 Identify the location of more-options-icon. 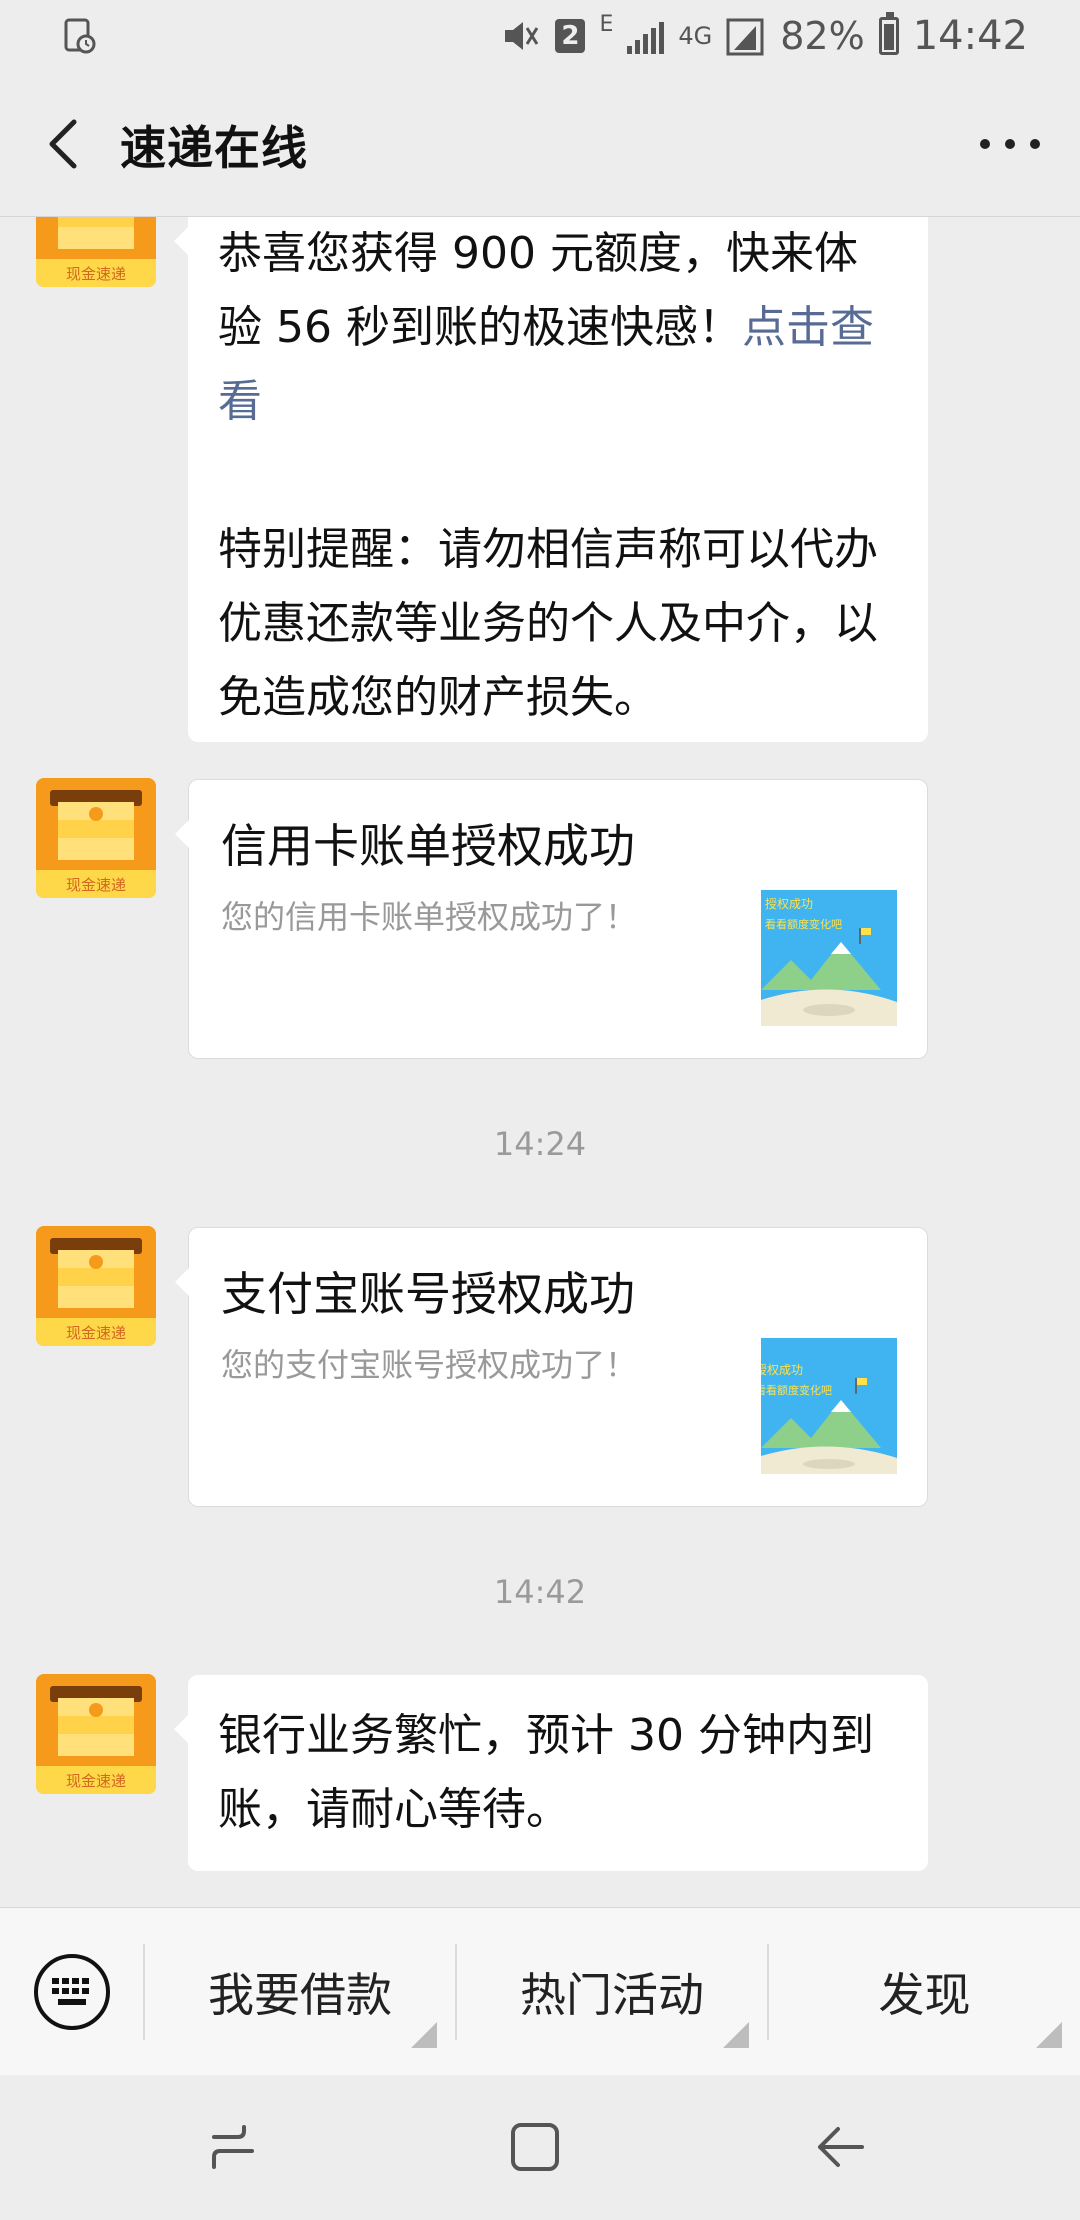
(1010, 144).